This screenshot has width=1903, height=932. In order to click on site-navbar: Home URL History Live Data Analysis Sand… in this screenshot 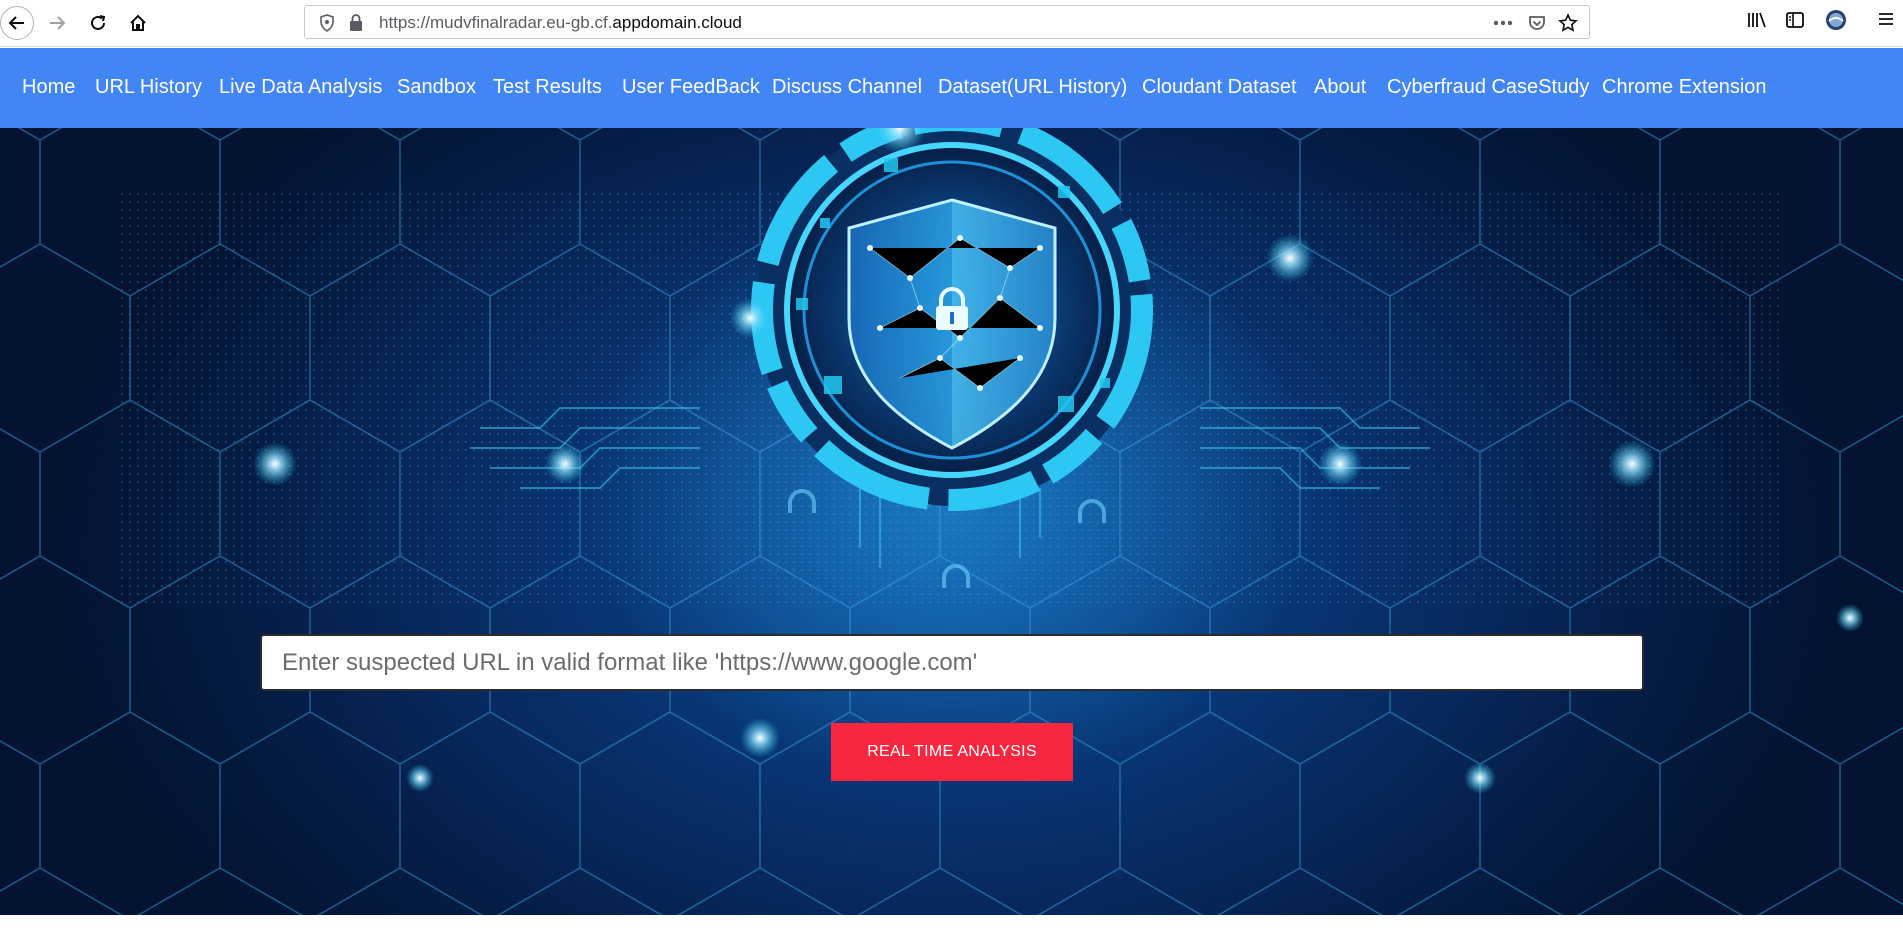, I will do `click(951, 88)`.